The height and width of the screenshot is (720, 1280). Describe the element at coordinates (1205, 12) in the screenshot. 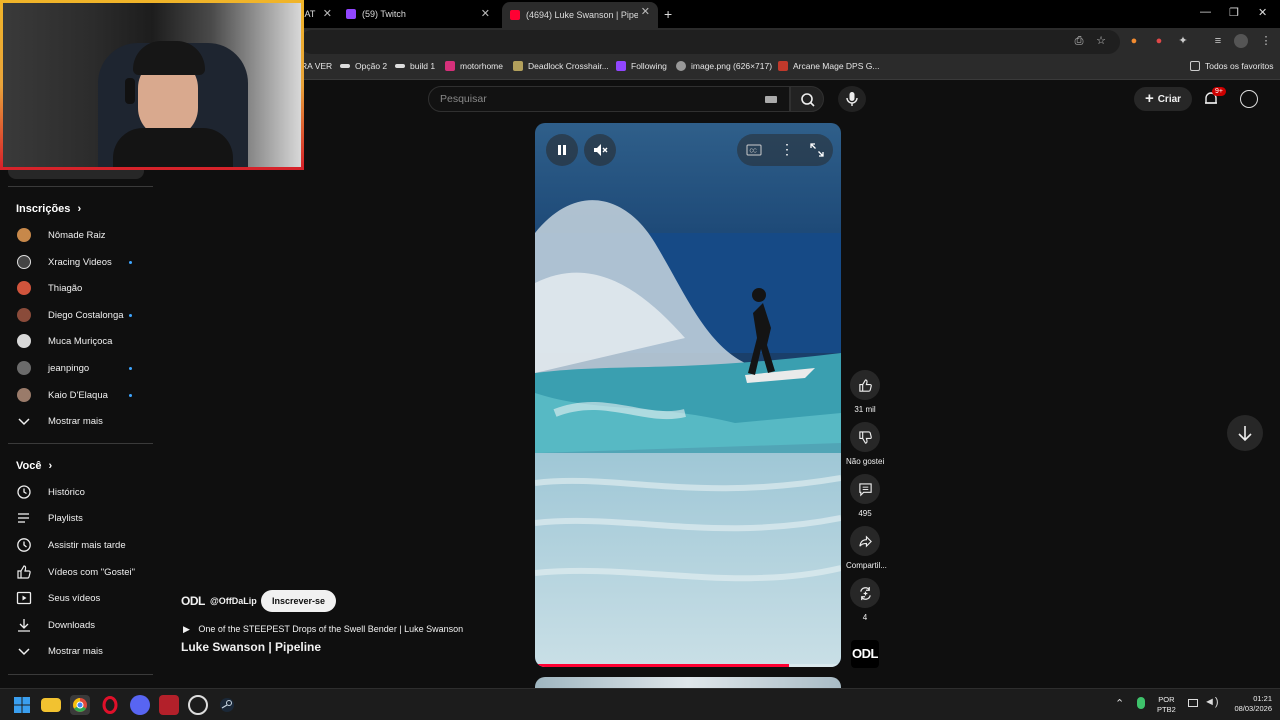

I see `minimize-button: —` at that location.